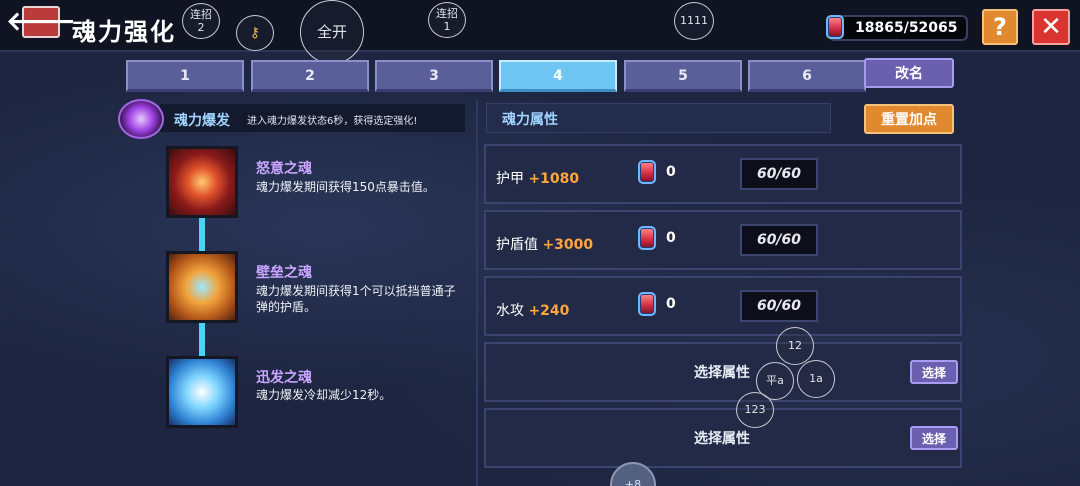 This screenshot has height=486, width=1080. I want to click on combo-2-shortcut: 连招 2, so click(201, 21).